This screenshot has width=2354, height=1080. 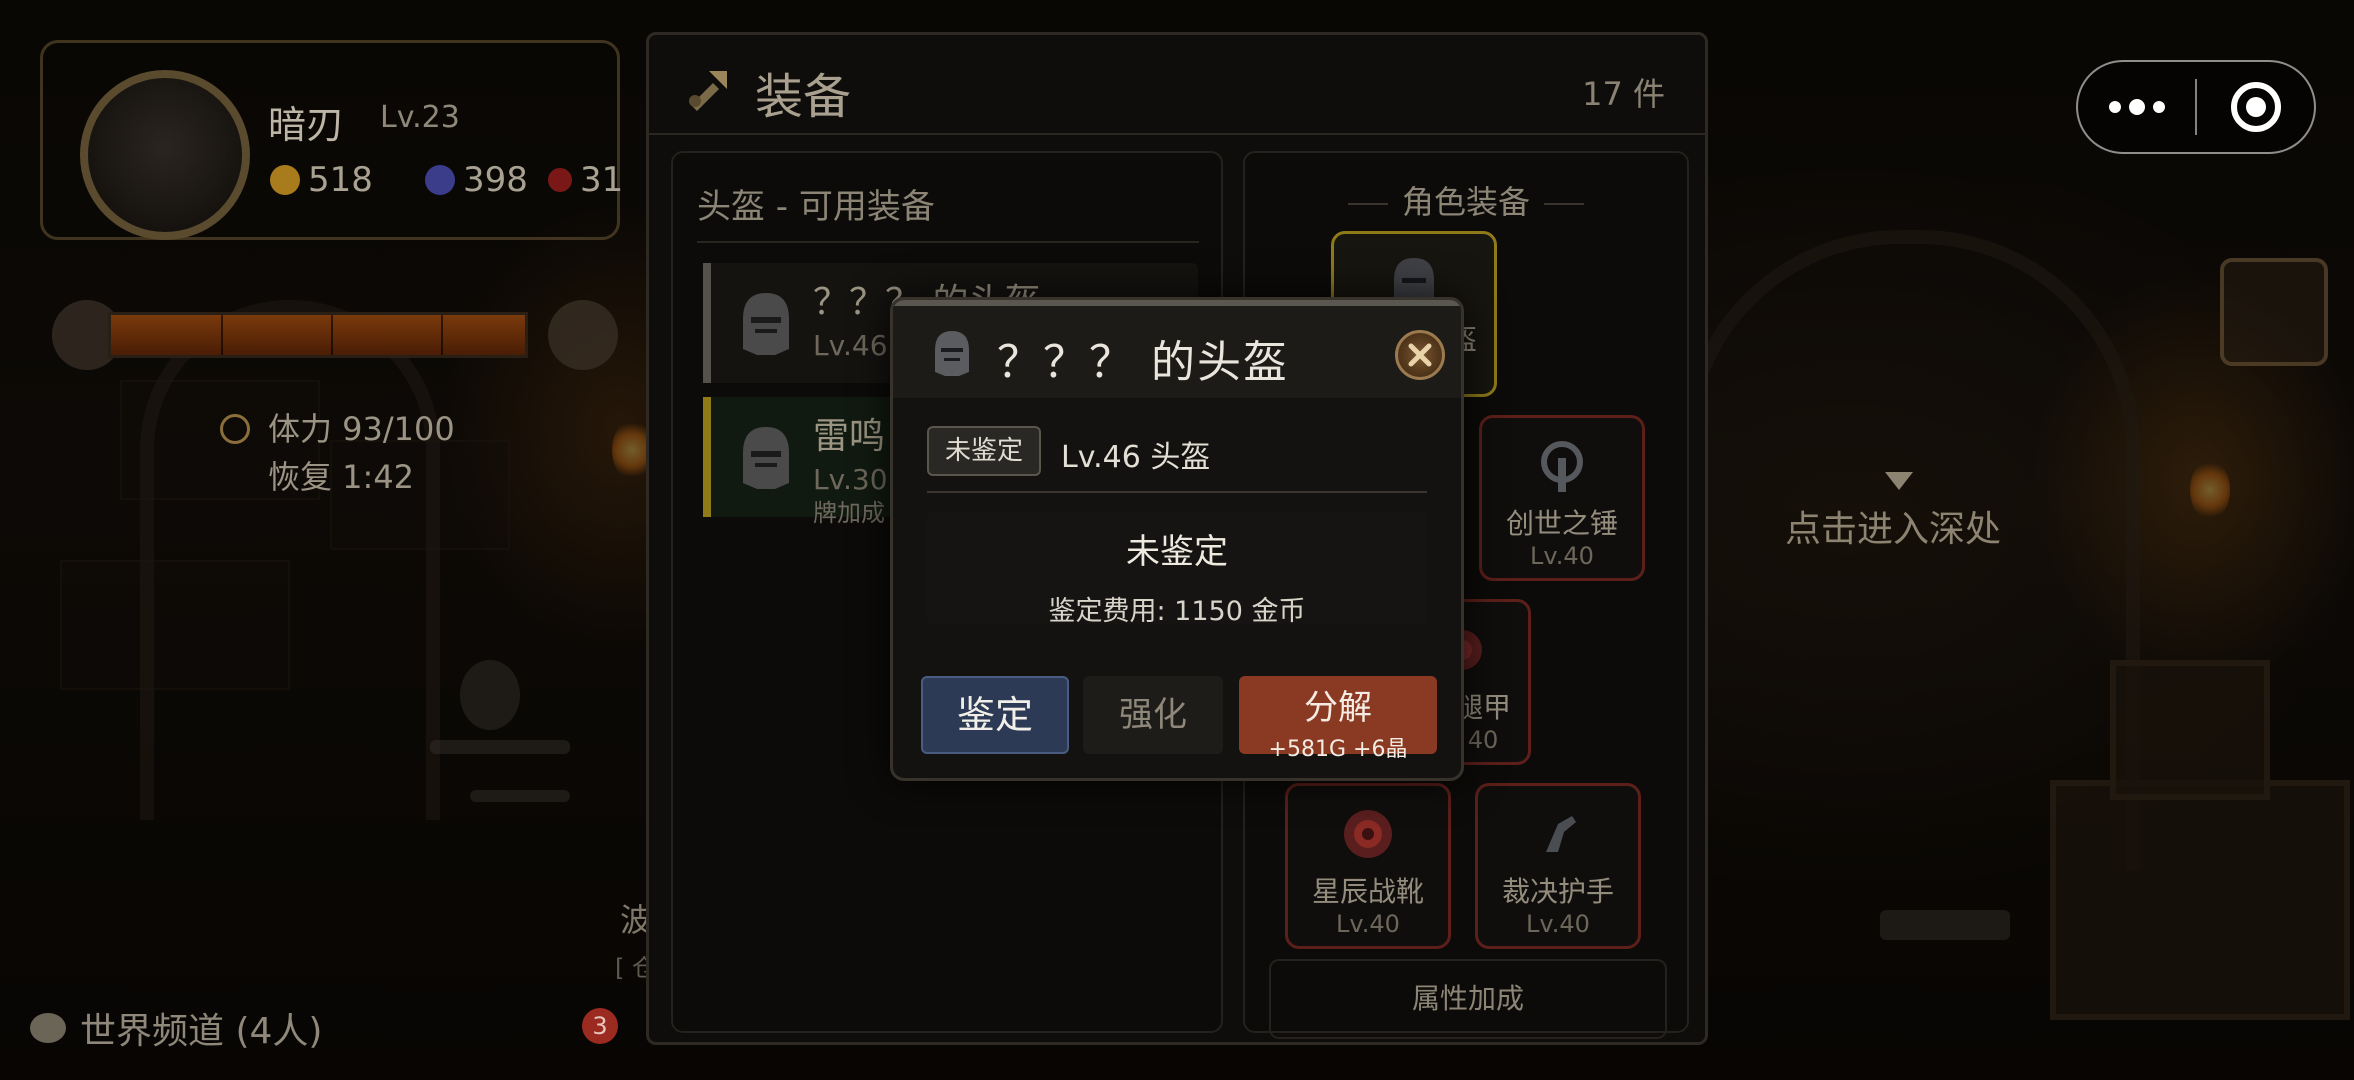 What do you see at coordinates (1177, 552) in the screenshot?
I see `identify-status: 未鉴定` at bounding box center [1177, 552].